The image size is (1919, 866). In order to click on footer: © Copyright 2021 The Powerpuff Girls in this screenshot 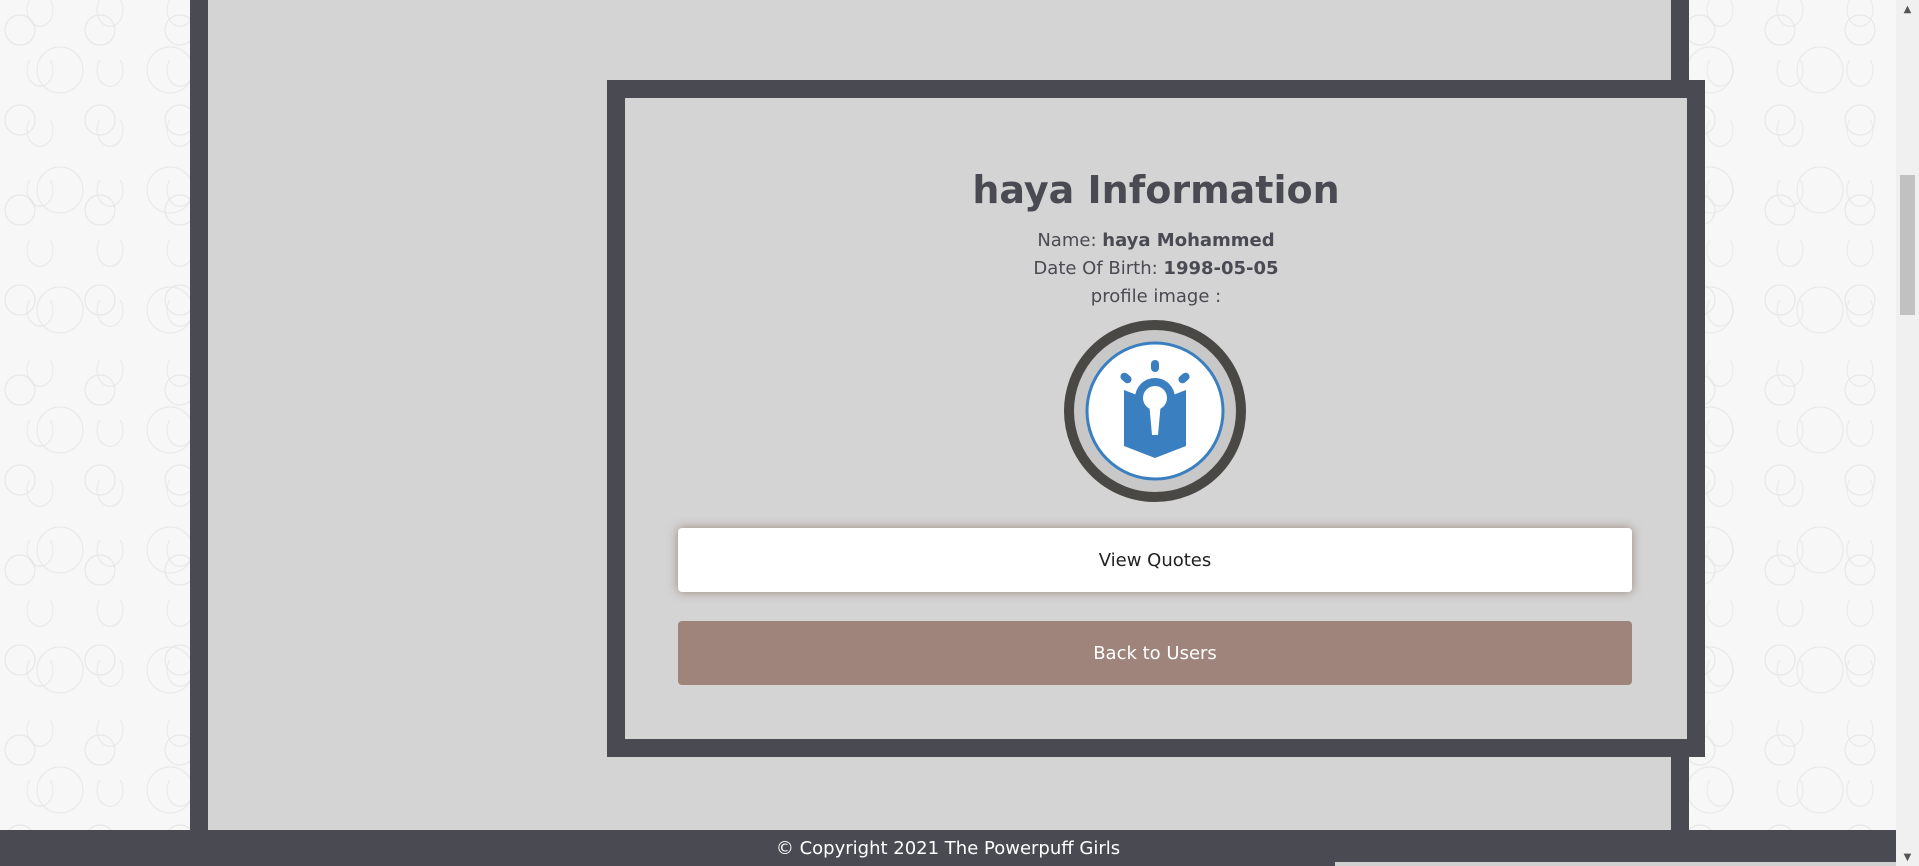, I will do `click(948, 848)`.